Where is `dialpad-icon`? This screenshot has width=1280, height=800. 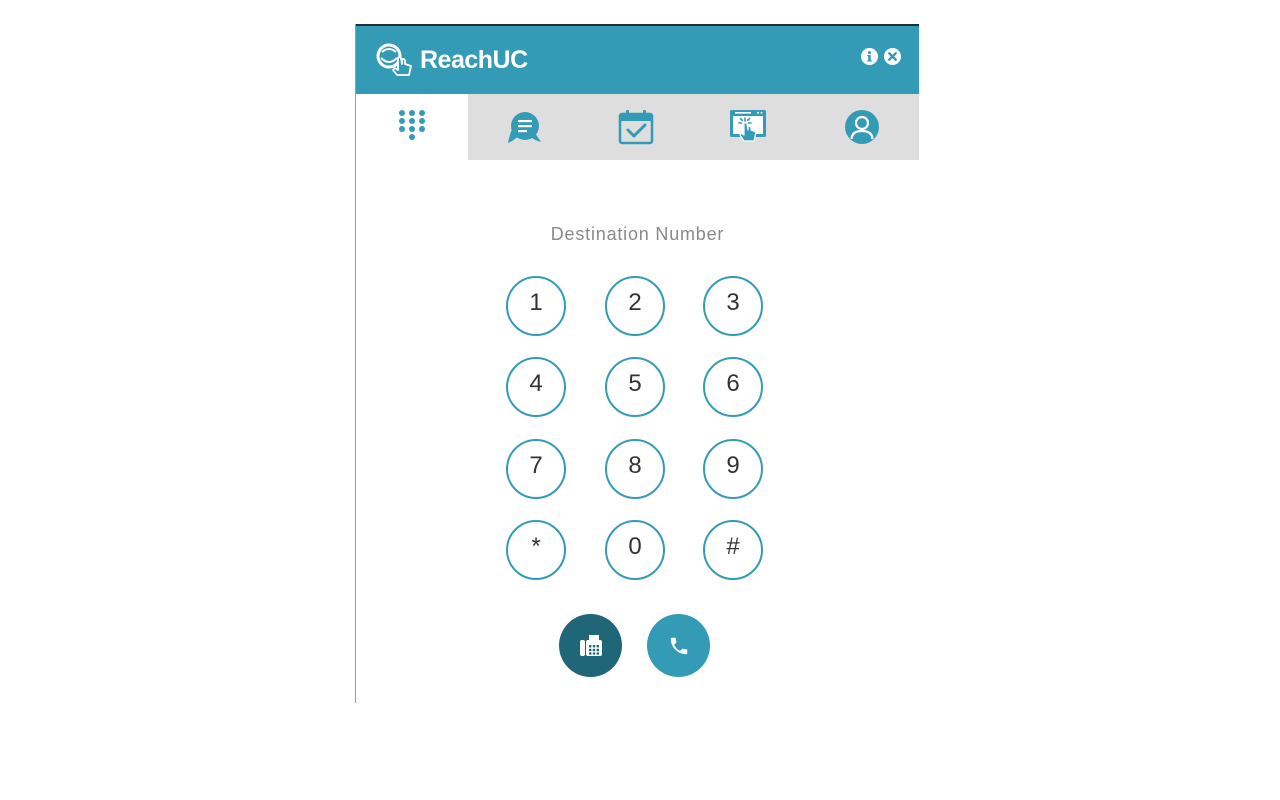 dialpad-icon is located at coordinates (412, 125).